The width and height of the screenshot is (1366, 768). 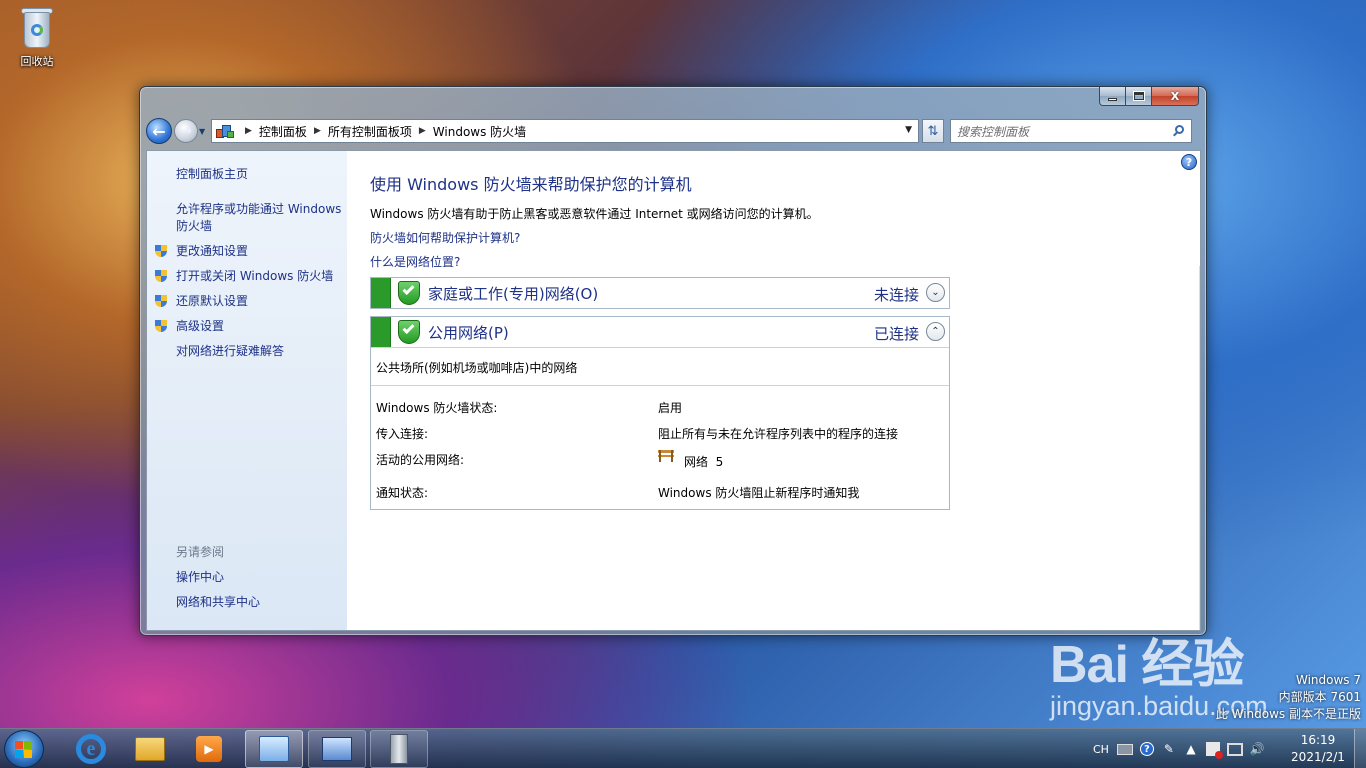 What do you see at coordinates (283, 131) in the screenshot?
I see `breadcrumb-control-panel: 控制面板` at bounding box center [283, 131].